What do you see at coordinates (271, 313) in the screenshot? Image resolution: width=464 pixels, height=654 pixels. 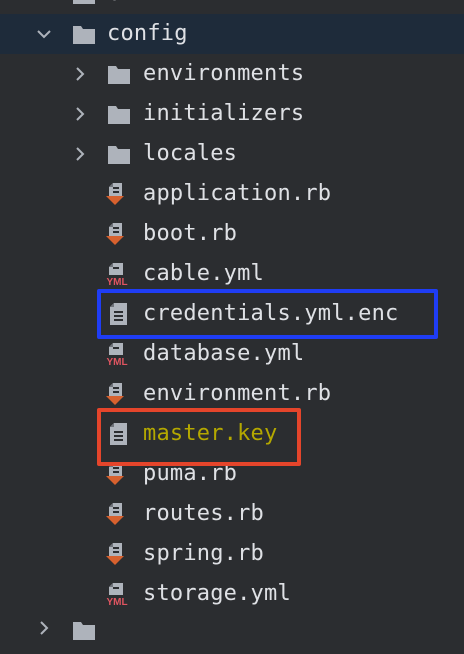 I see `tree-item-label: credentials.yml.enc` at bounding box center [271, 313].